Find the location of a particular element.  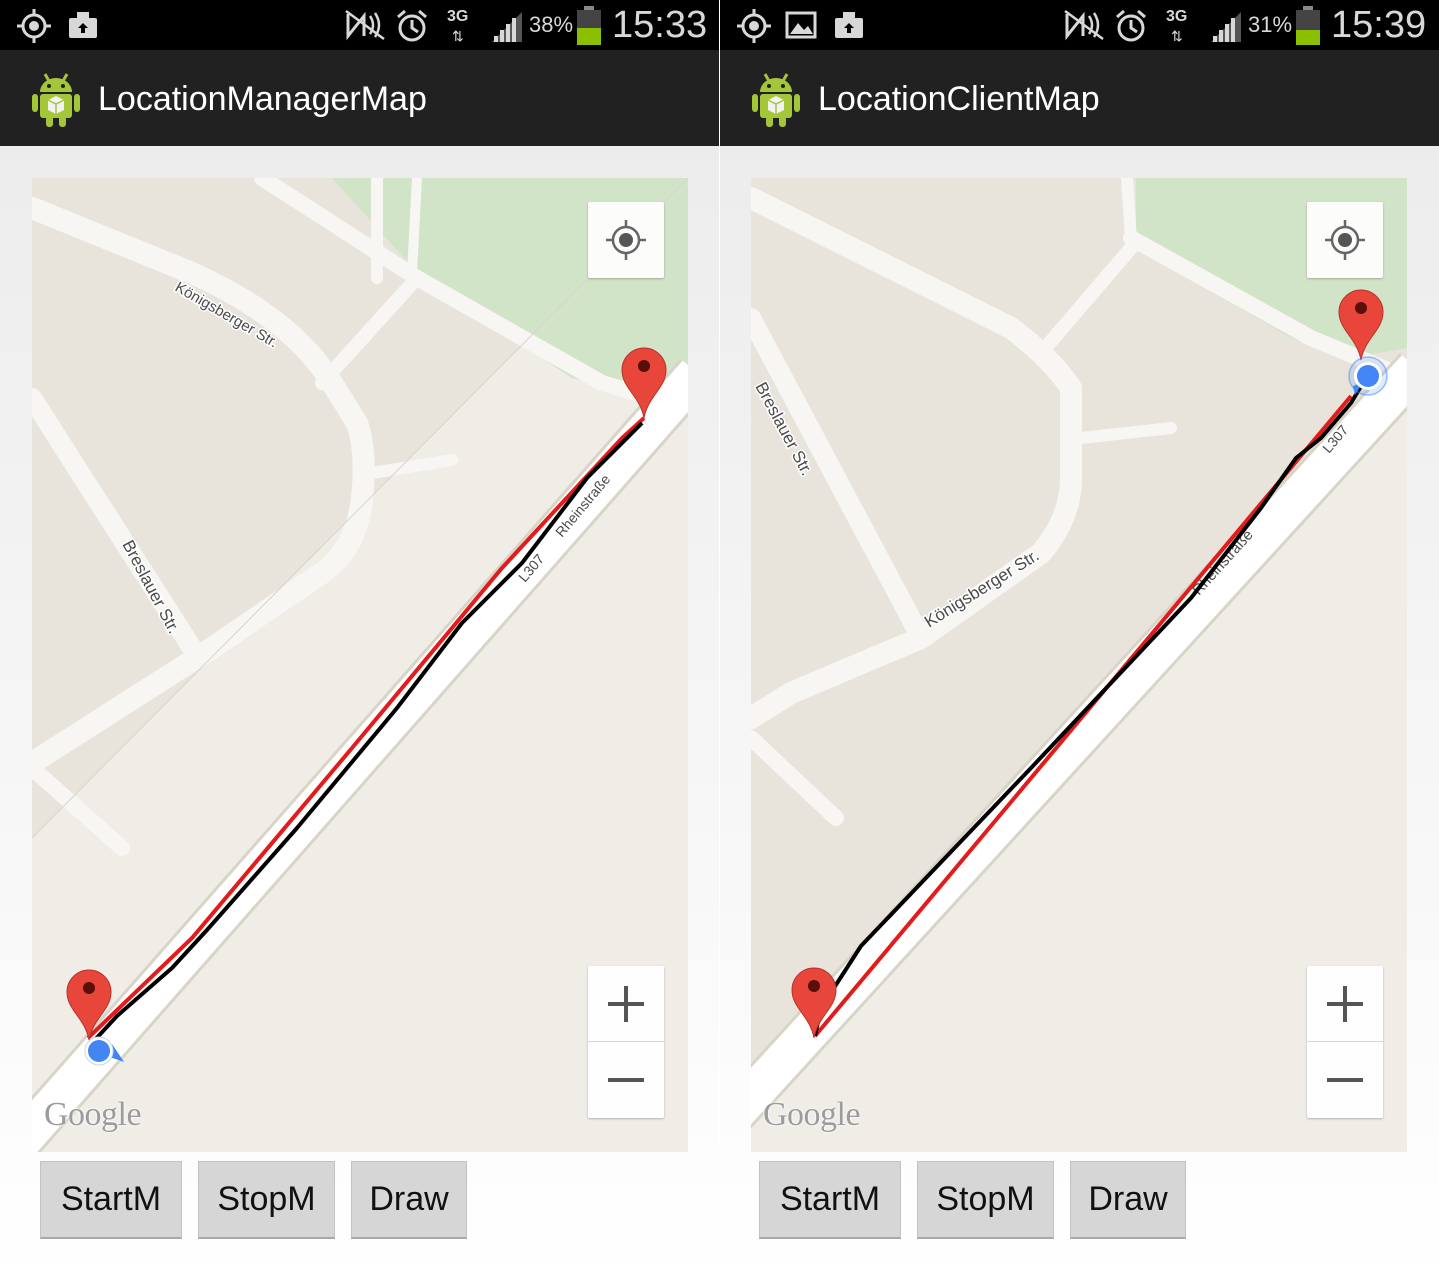

status-bar: 3G ⇅ 31% 15:39 is located at coordinates (1079, 25).